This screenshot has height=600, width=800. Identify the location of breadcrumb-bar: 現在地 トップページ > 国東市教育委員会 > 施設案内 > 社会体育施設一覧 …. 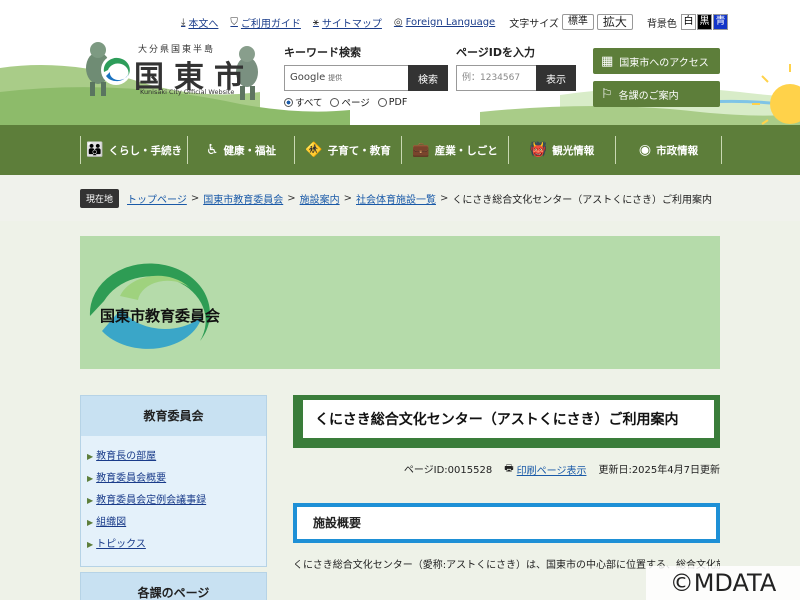
(400, 198).